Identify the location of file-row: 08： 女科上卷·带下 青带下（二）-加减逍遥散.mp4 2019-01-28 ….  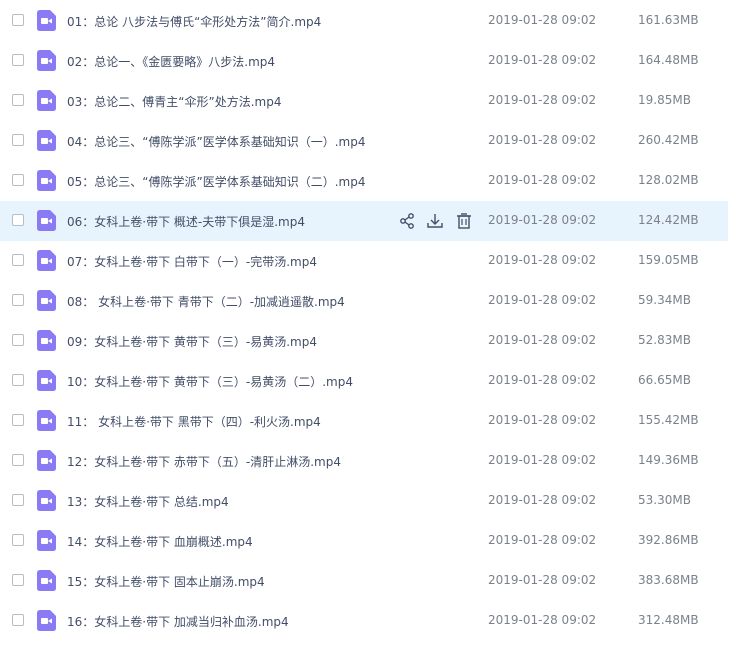
(364, 301).